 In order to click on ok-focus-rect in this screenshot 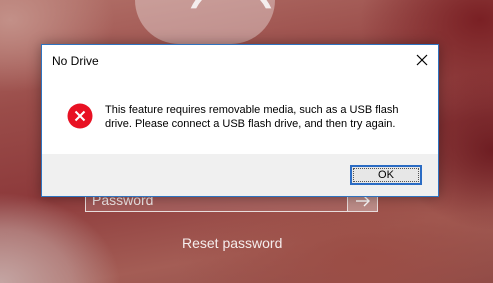, I will do `click(386, 175)`.